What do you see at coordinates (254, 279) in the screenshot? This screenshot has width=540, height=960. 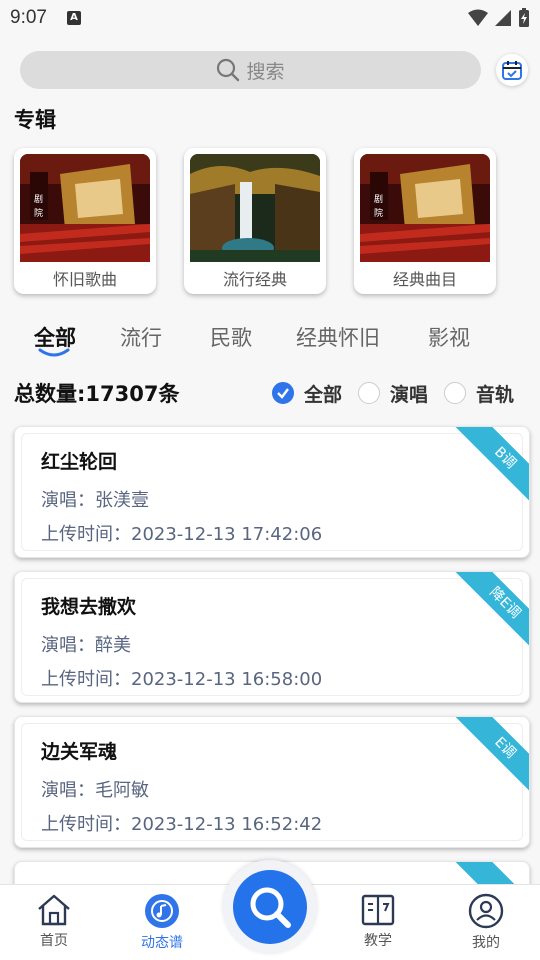 I see `album-label: 流行经典` at bounding box center [254, 279].